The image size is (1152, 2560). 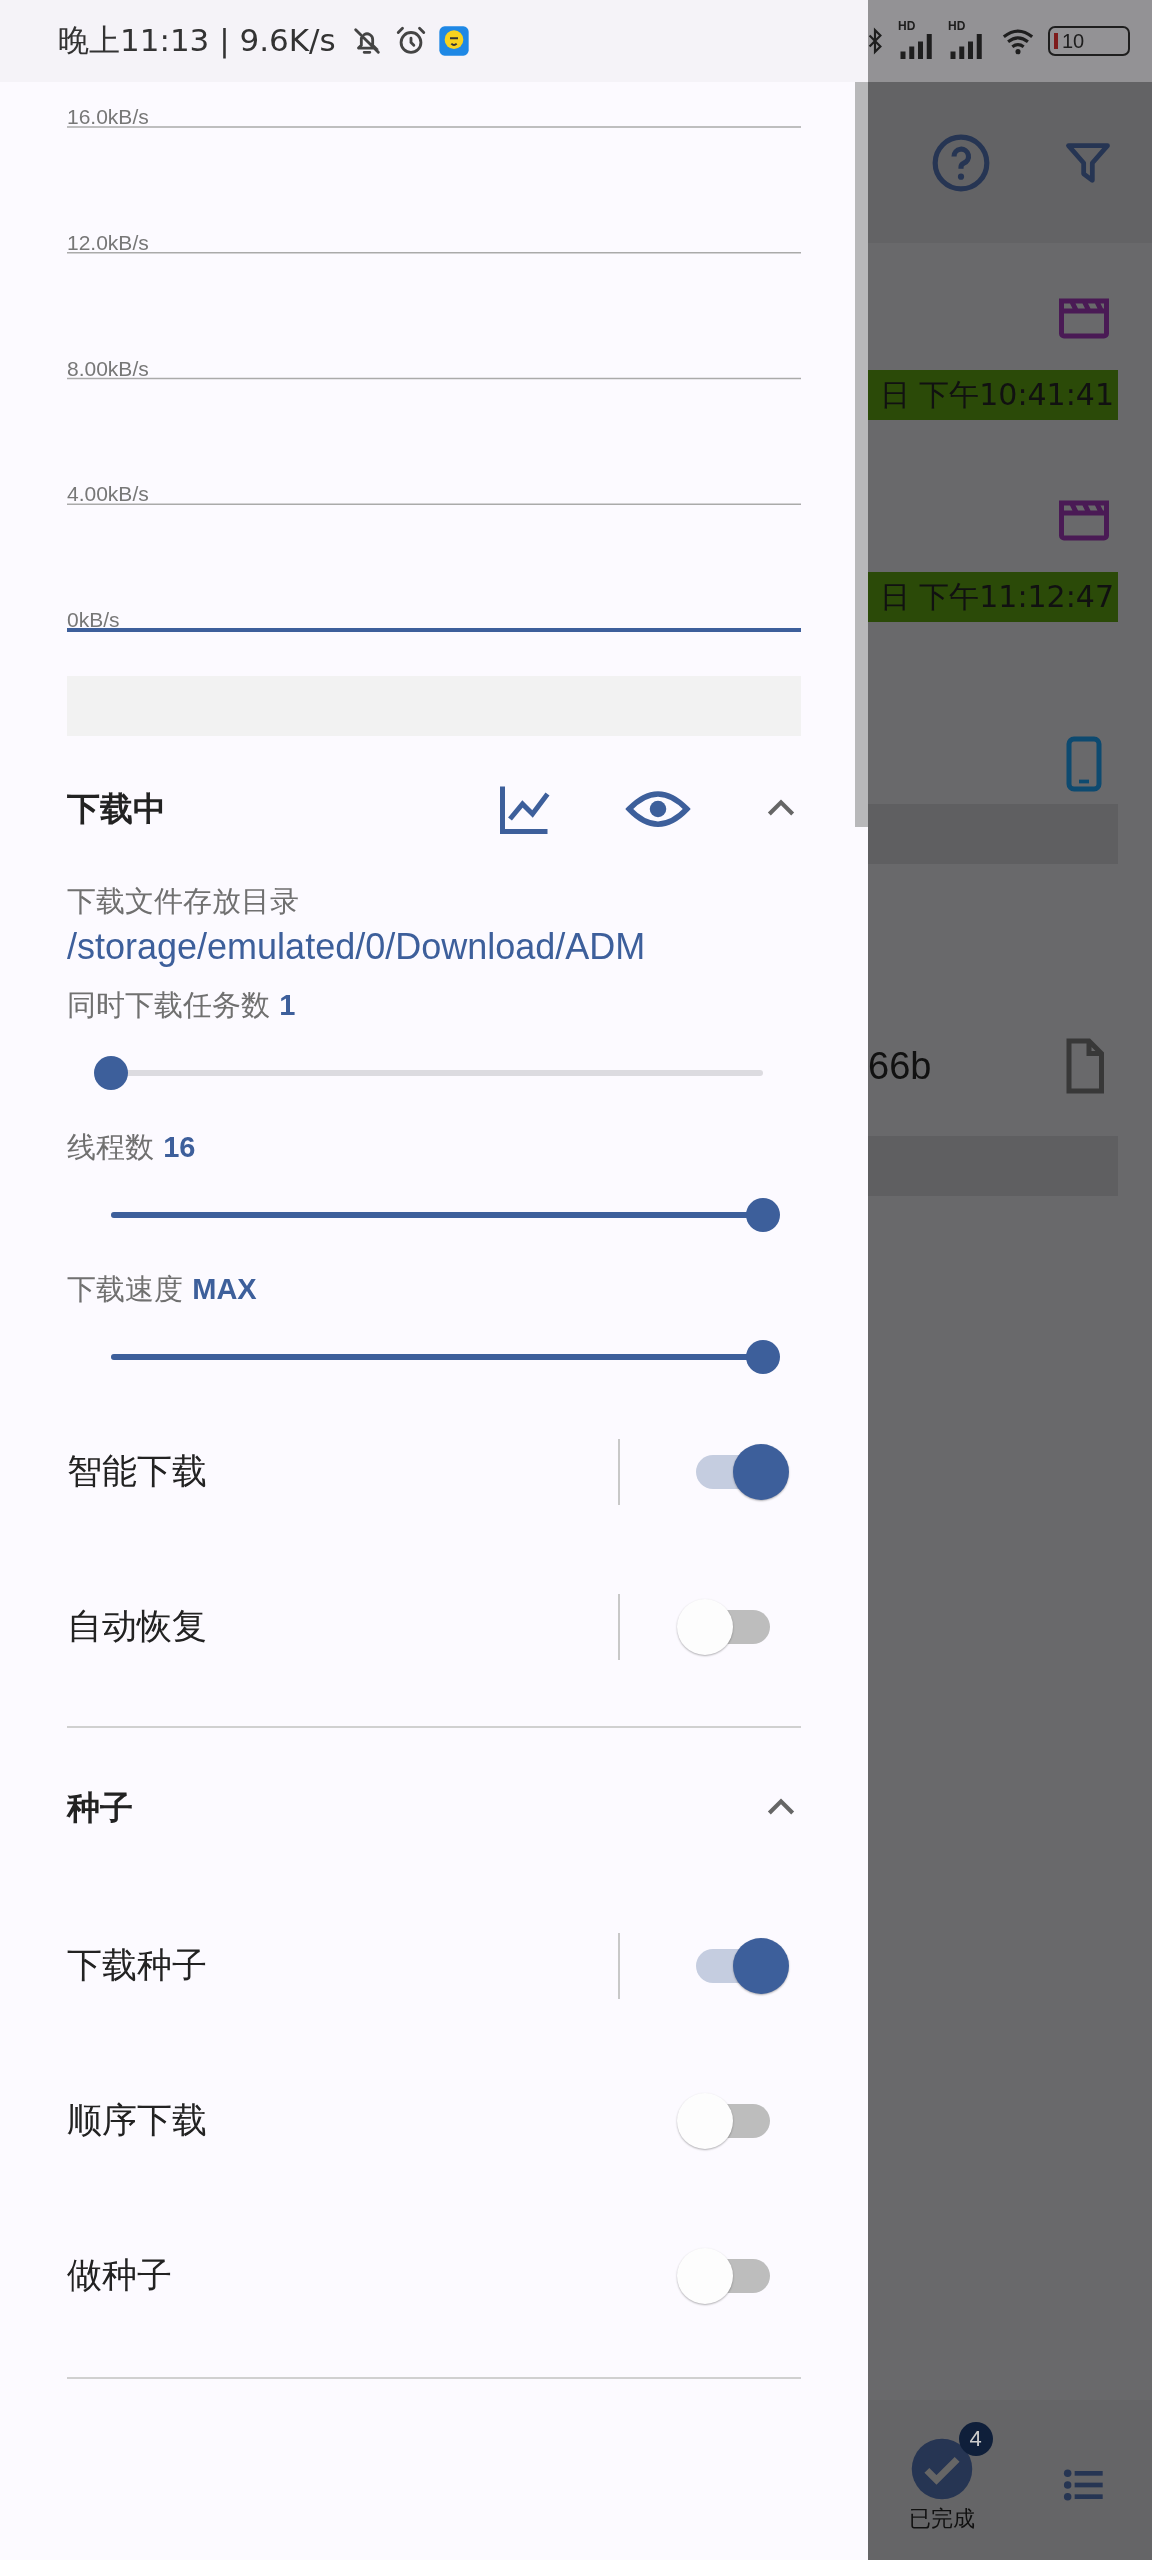 I want to click on section-title: 种子, so click(x=100, y=1807).